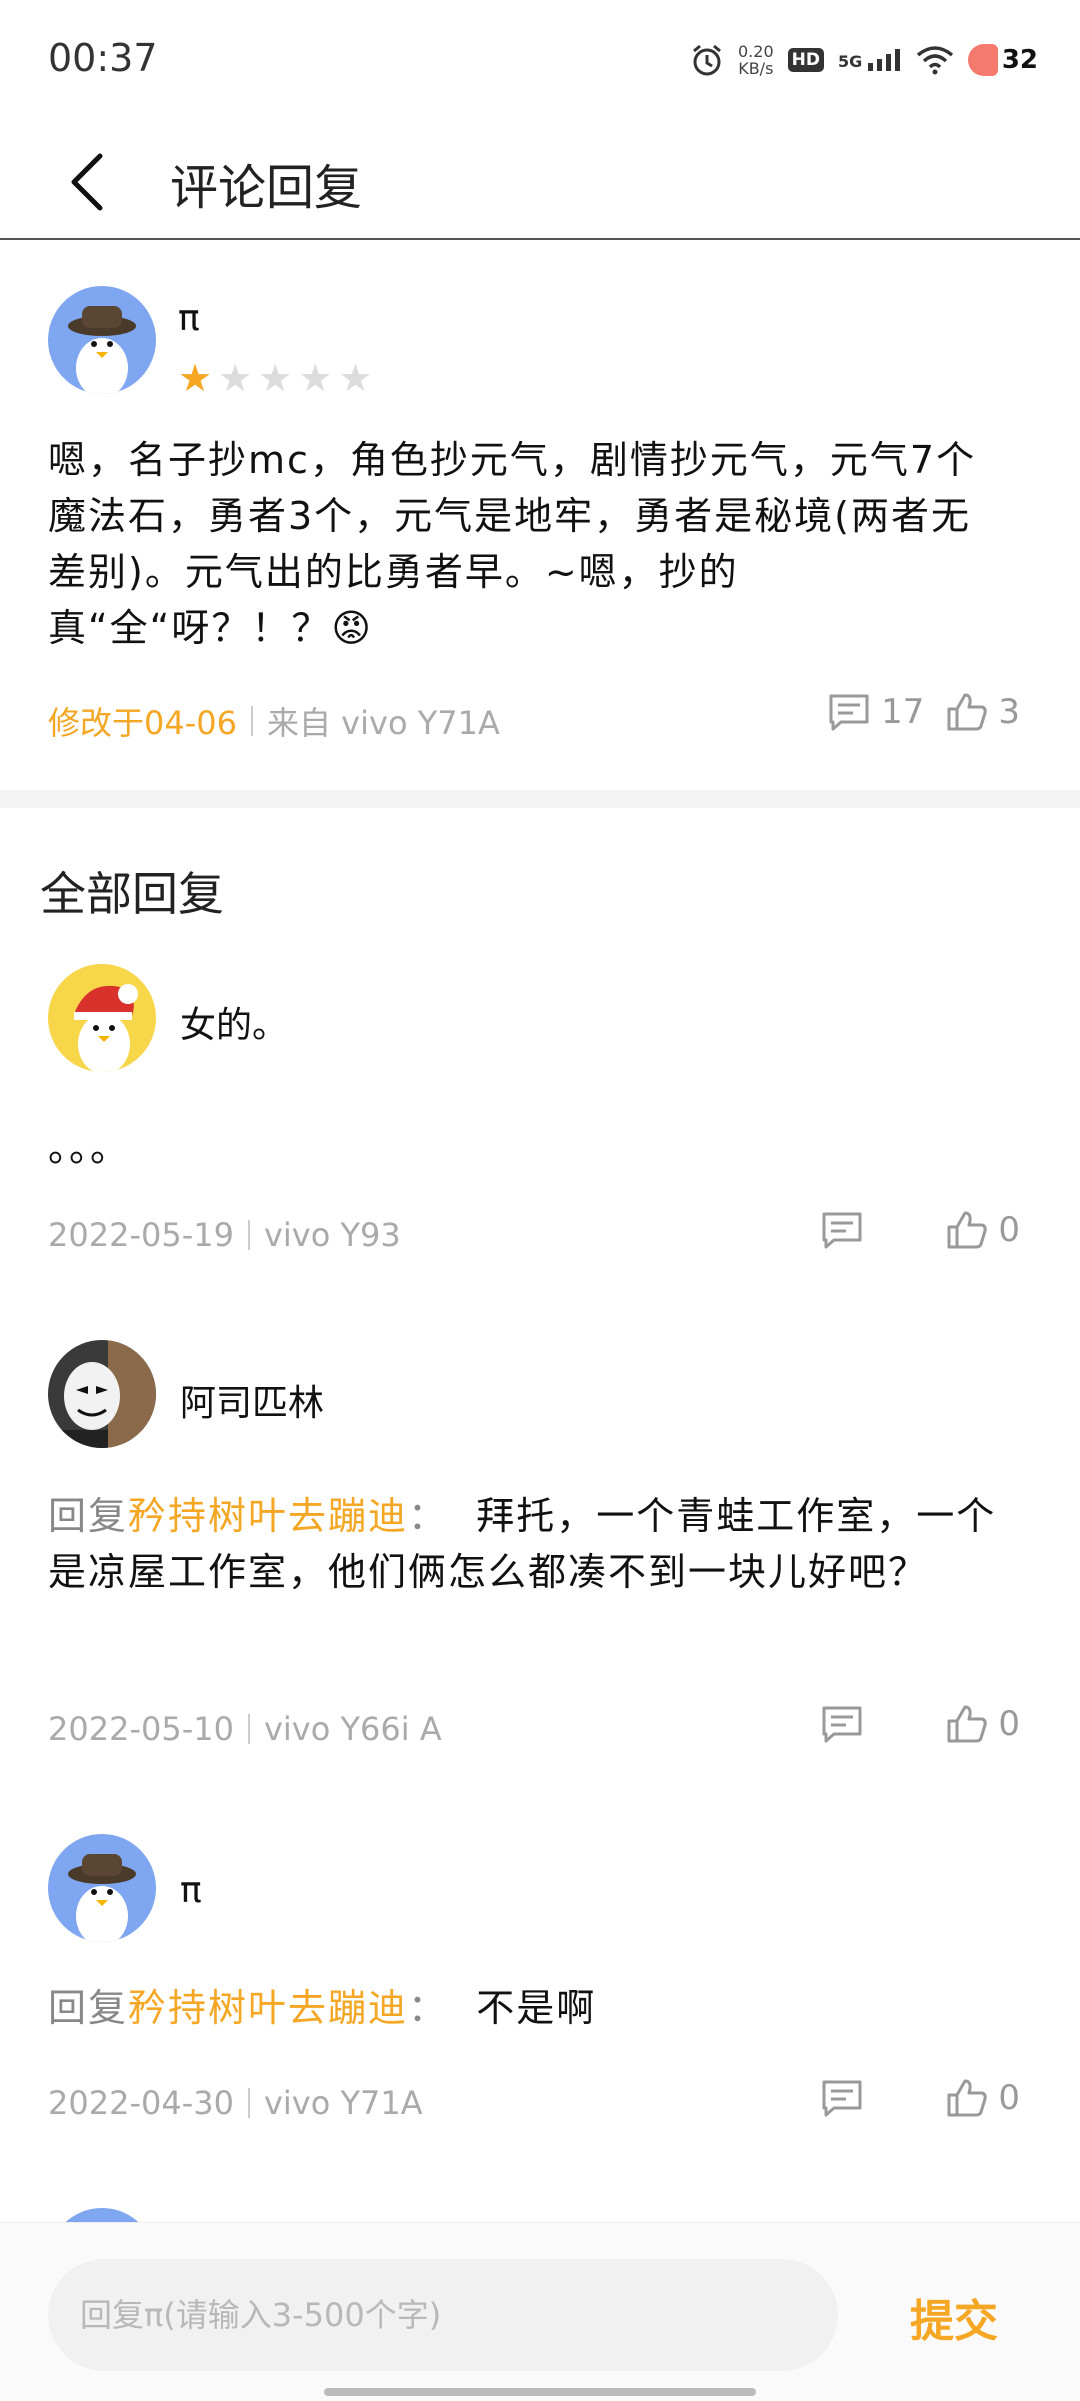 Image resolution: width=1080 pixels, height=2401 pixels. I want to click on modified-time: 修改于04-06, so click(142, 723).